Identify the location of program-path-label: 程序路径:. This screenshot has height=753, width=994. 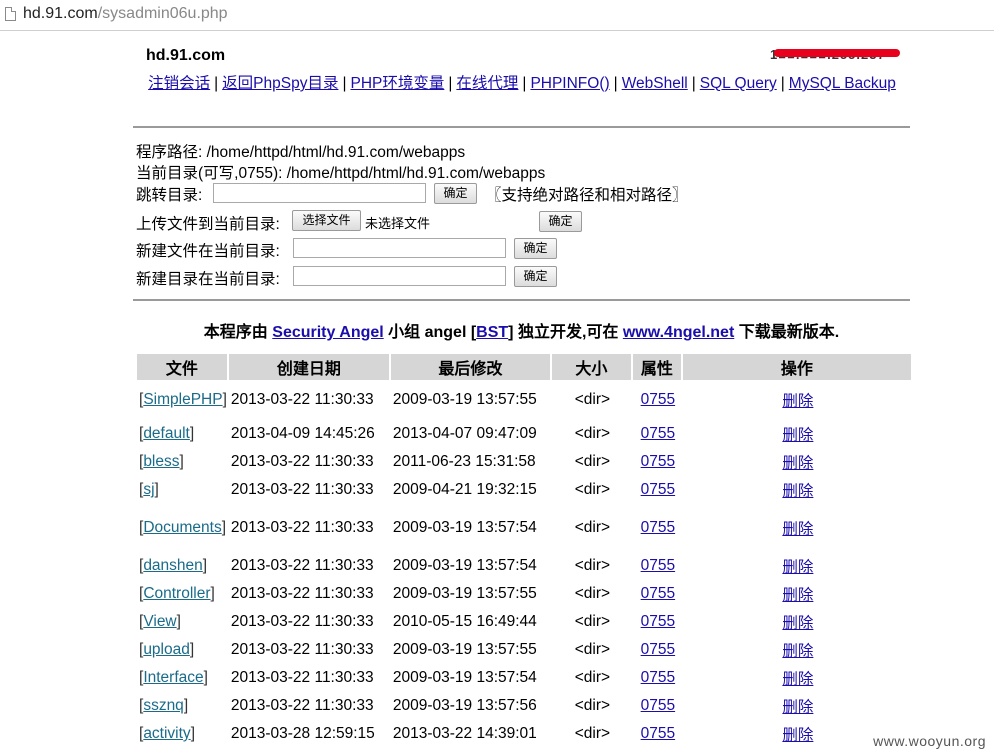
(169, 152).